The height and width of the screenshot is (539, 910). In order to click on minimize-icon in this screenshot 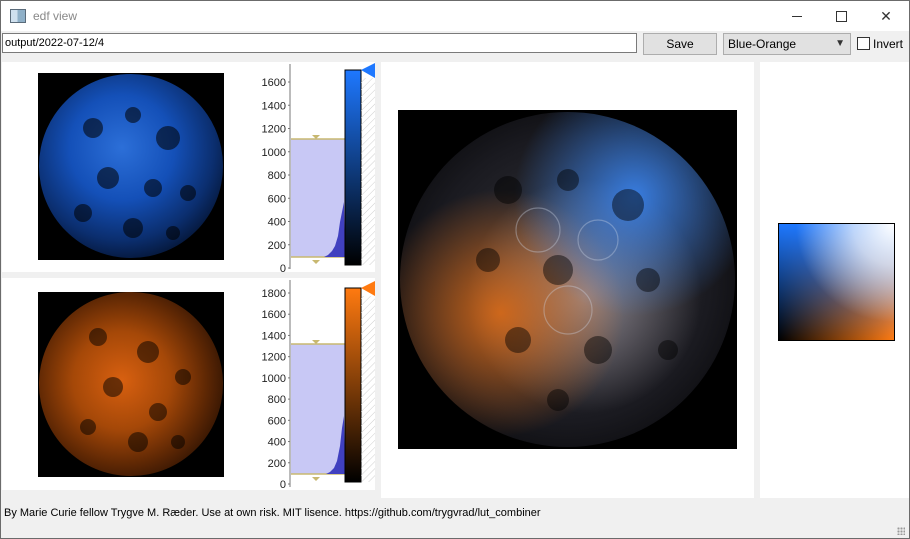, I will do `click(797, 16)`.